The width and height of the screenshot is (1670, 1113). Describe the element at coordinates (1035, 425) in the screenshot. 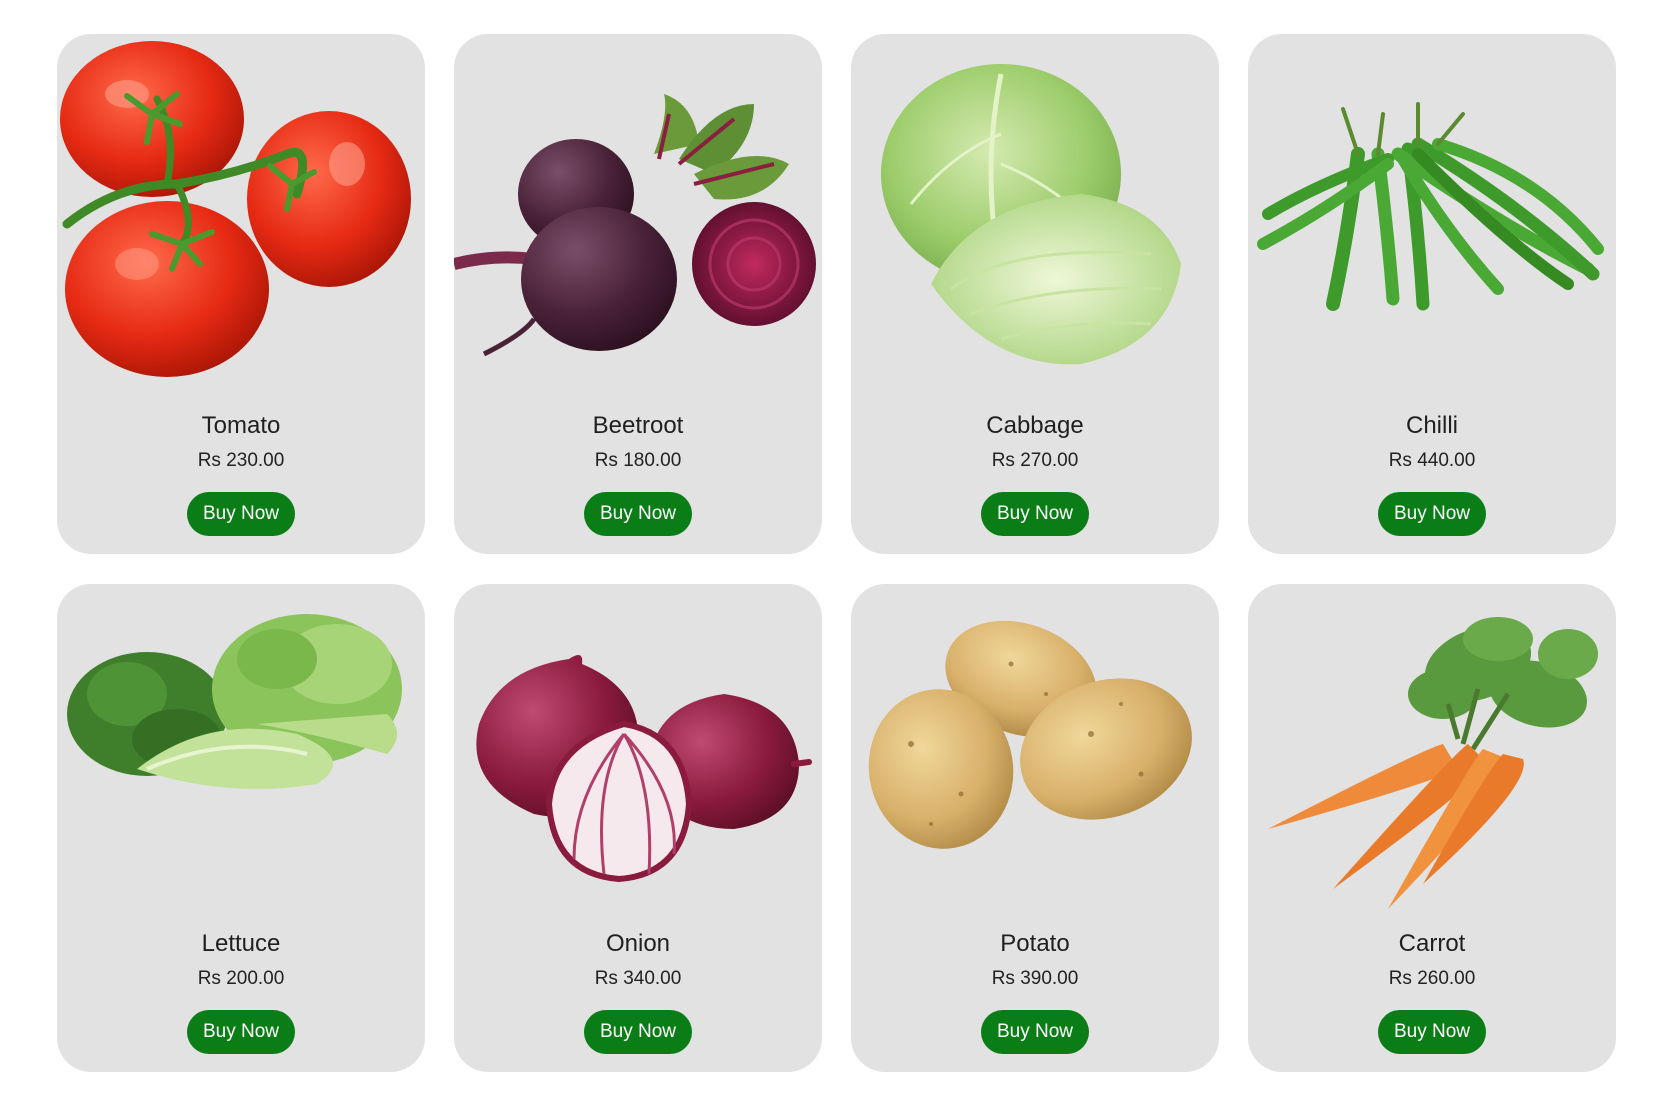

I see `product-name: Cabbage` at that location.